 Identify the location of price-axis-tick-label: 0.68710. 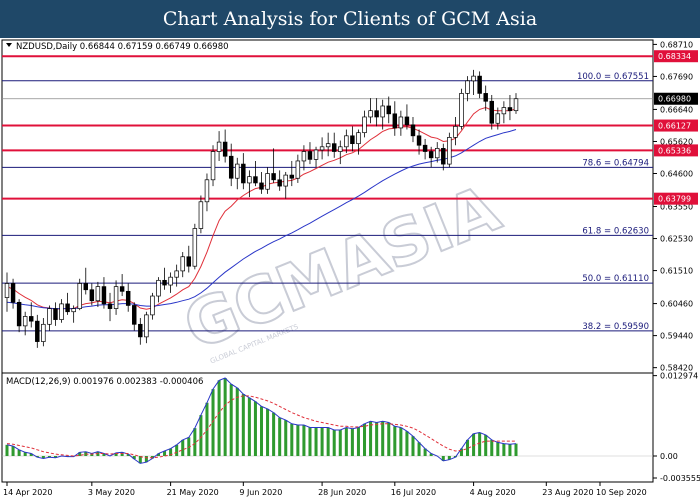
(676, 44).